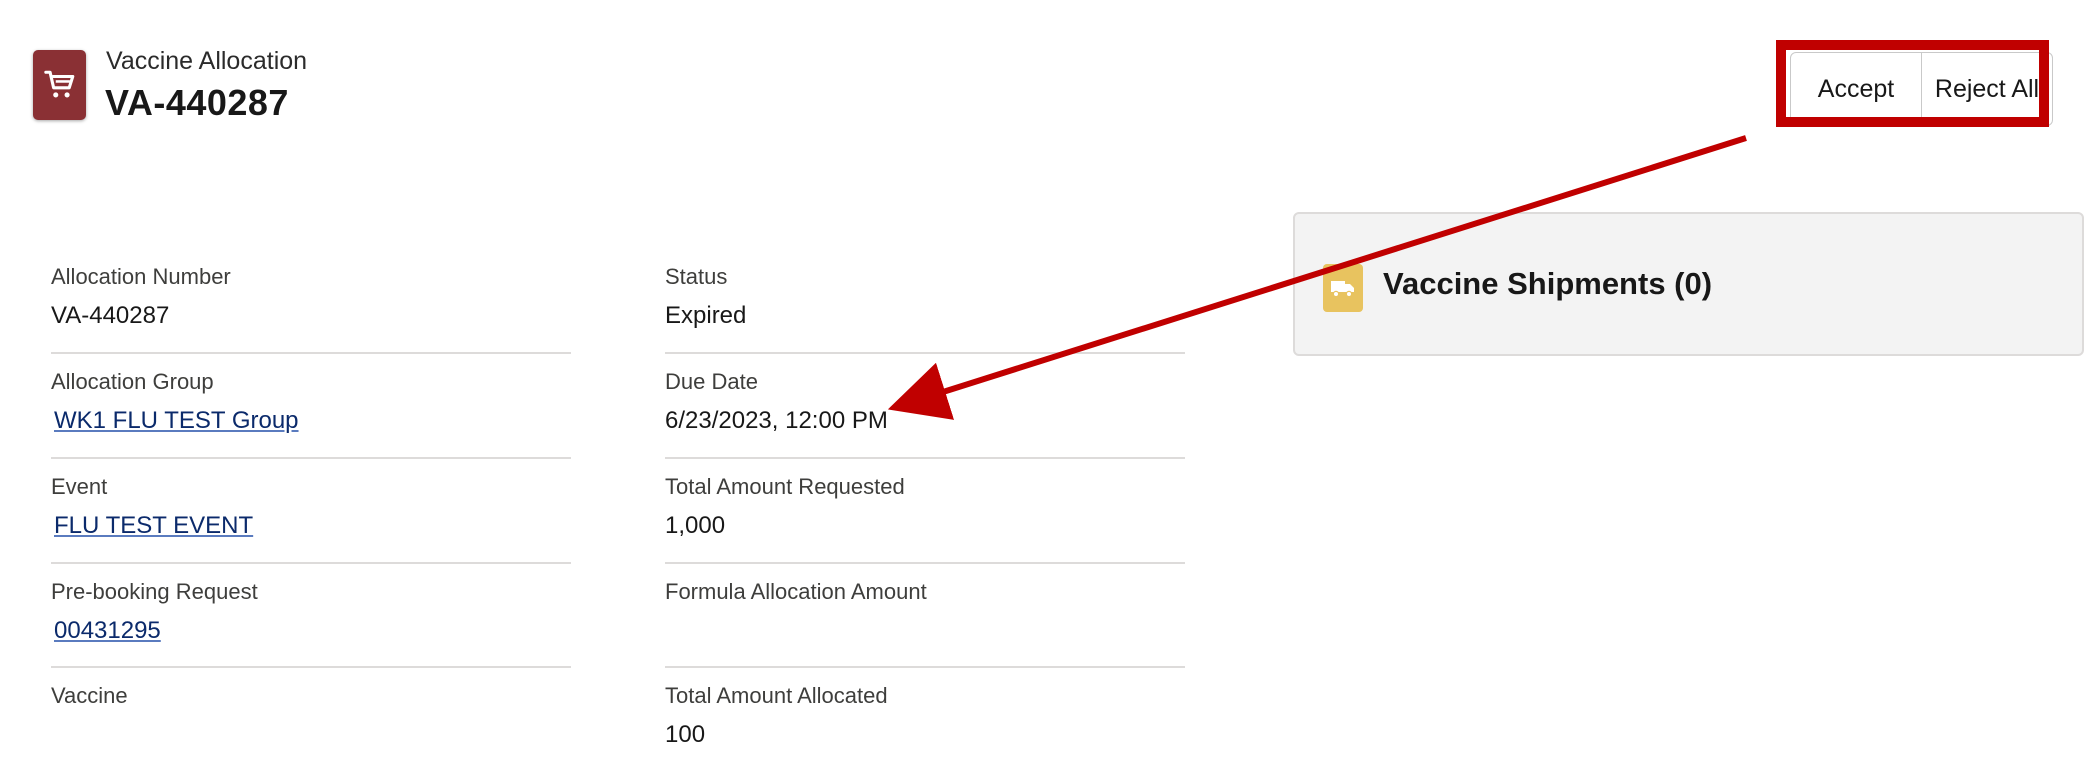 Image resolution: width=2092 pixels, height=767 pixels. What do you see at coordinates (311, 309) in the screenshot?
I see `field-allocation-number: Allocation Number VA-440287` at bounding box center [311, 309].